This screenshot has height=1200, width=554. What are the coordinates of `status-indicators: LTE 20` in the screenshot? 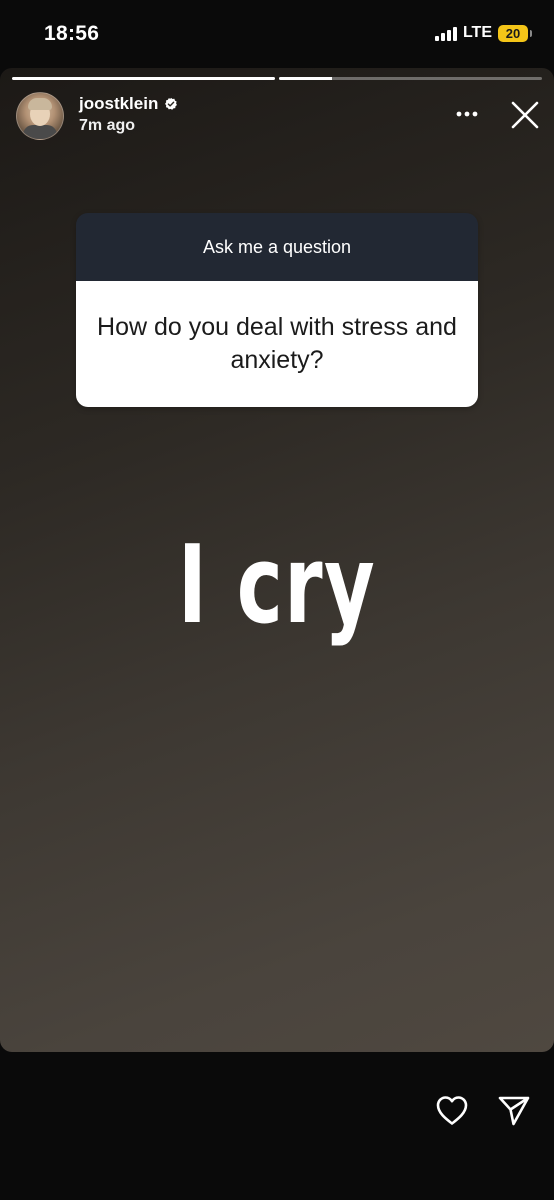 It's located at (483, 33).